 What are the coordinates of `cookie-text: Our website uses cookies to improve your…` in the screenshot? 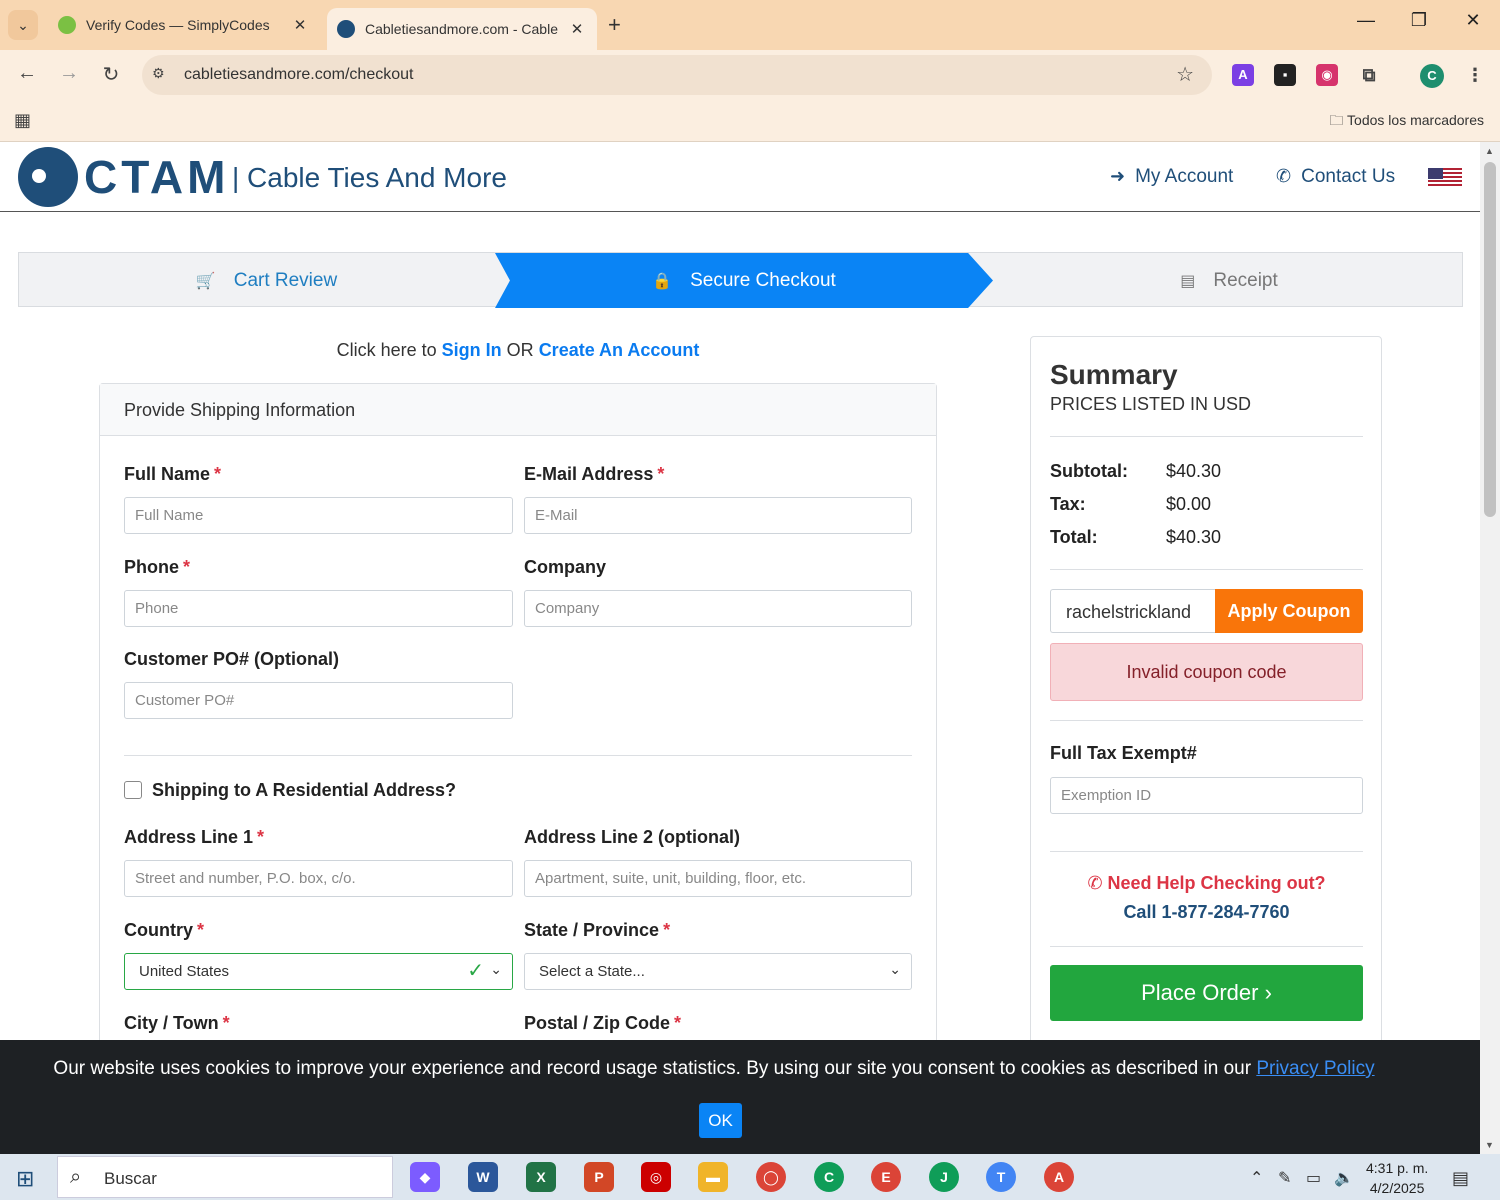 It's located at (714, 1068).